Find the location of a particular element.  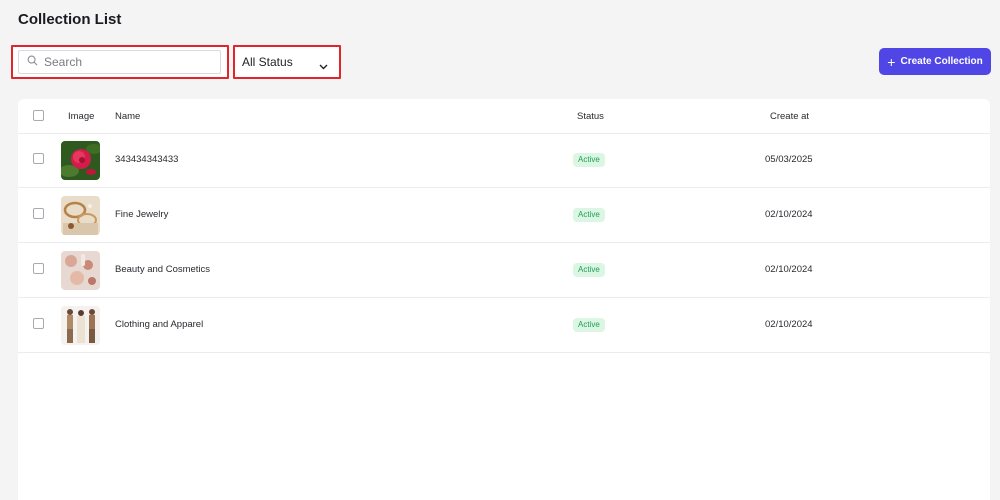

table-row: 343434343433 Active 05/03/2025 is located at coordinates (504, 160).